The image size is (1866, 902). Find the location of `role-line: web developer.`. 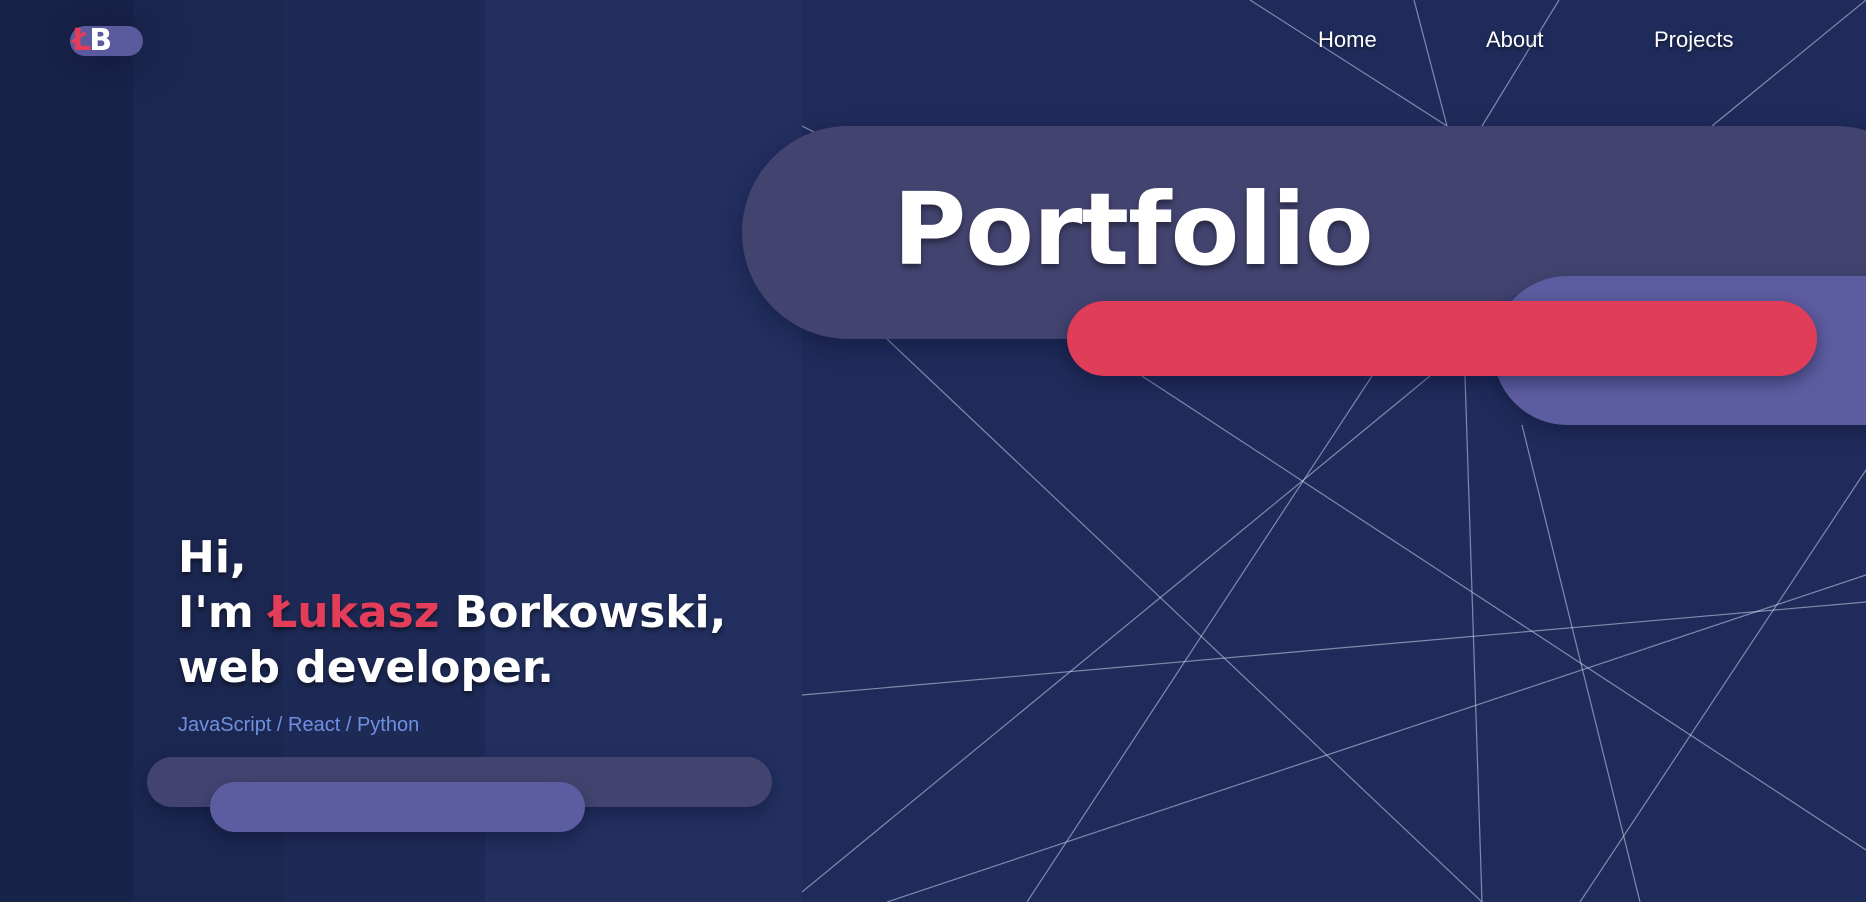

role-line: web developer. is located at coordinates (366, 667).